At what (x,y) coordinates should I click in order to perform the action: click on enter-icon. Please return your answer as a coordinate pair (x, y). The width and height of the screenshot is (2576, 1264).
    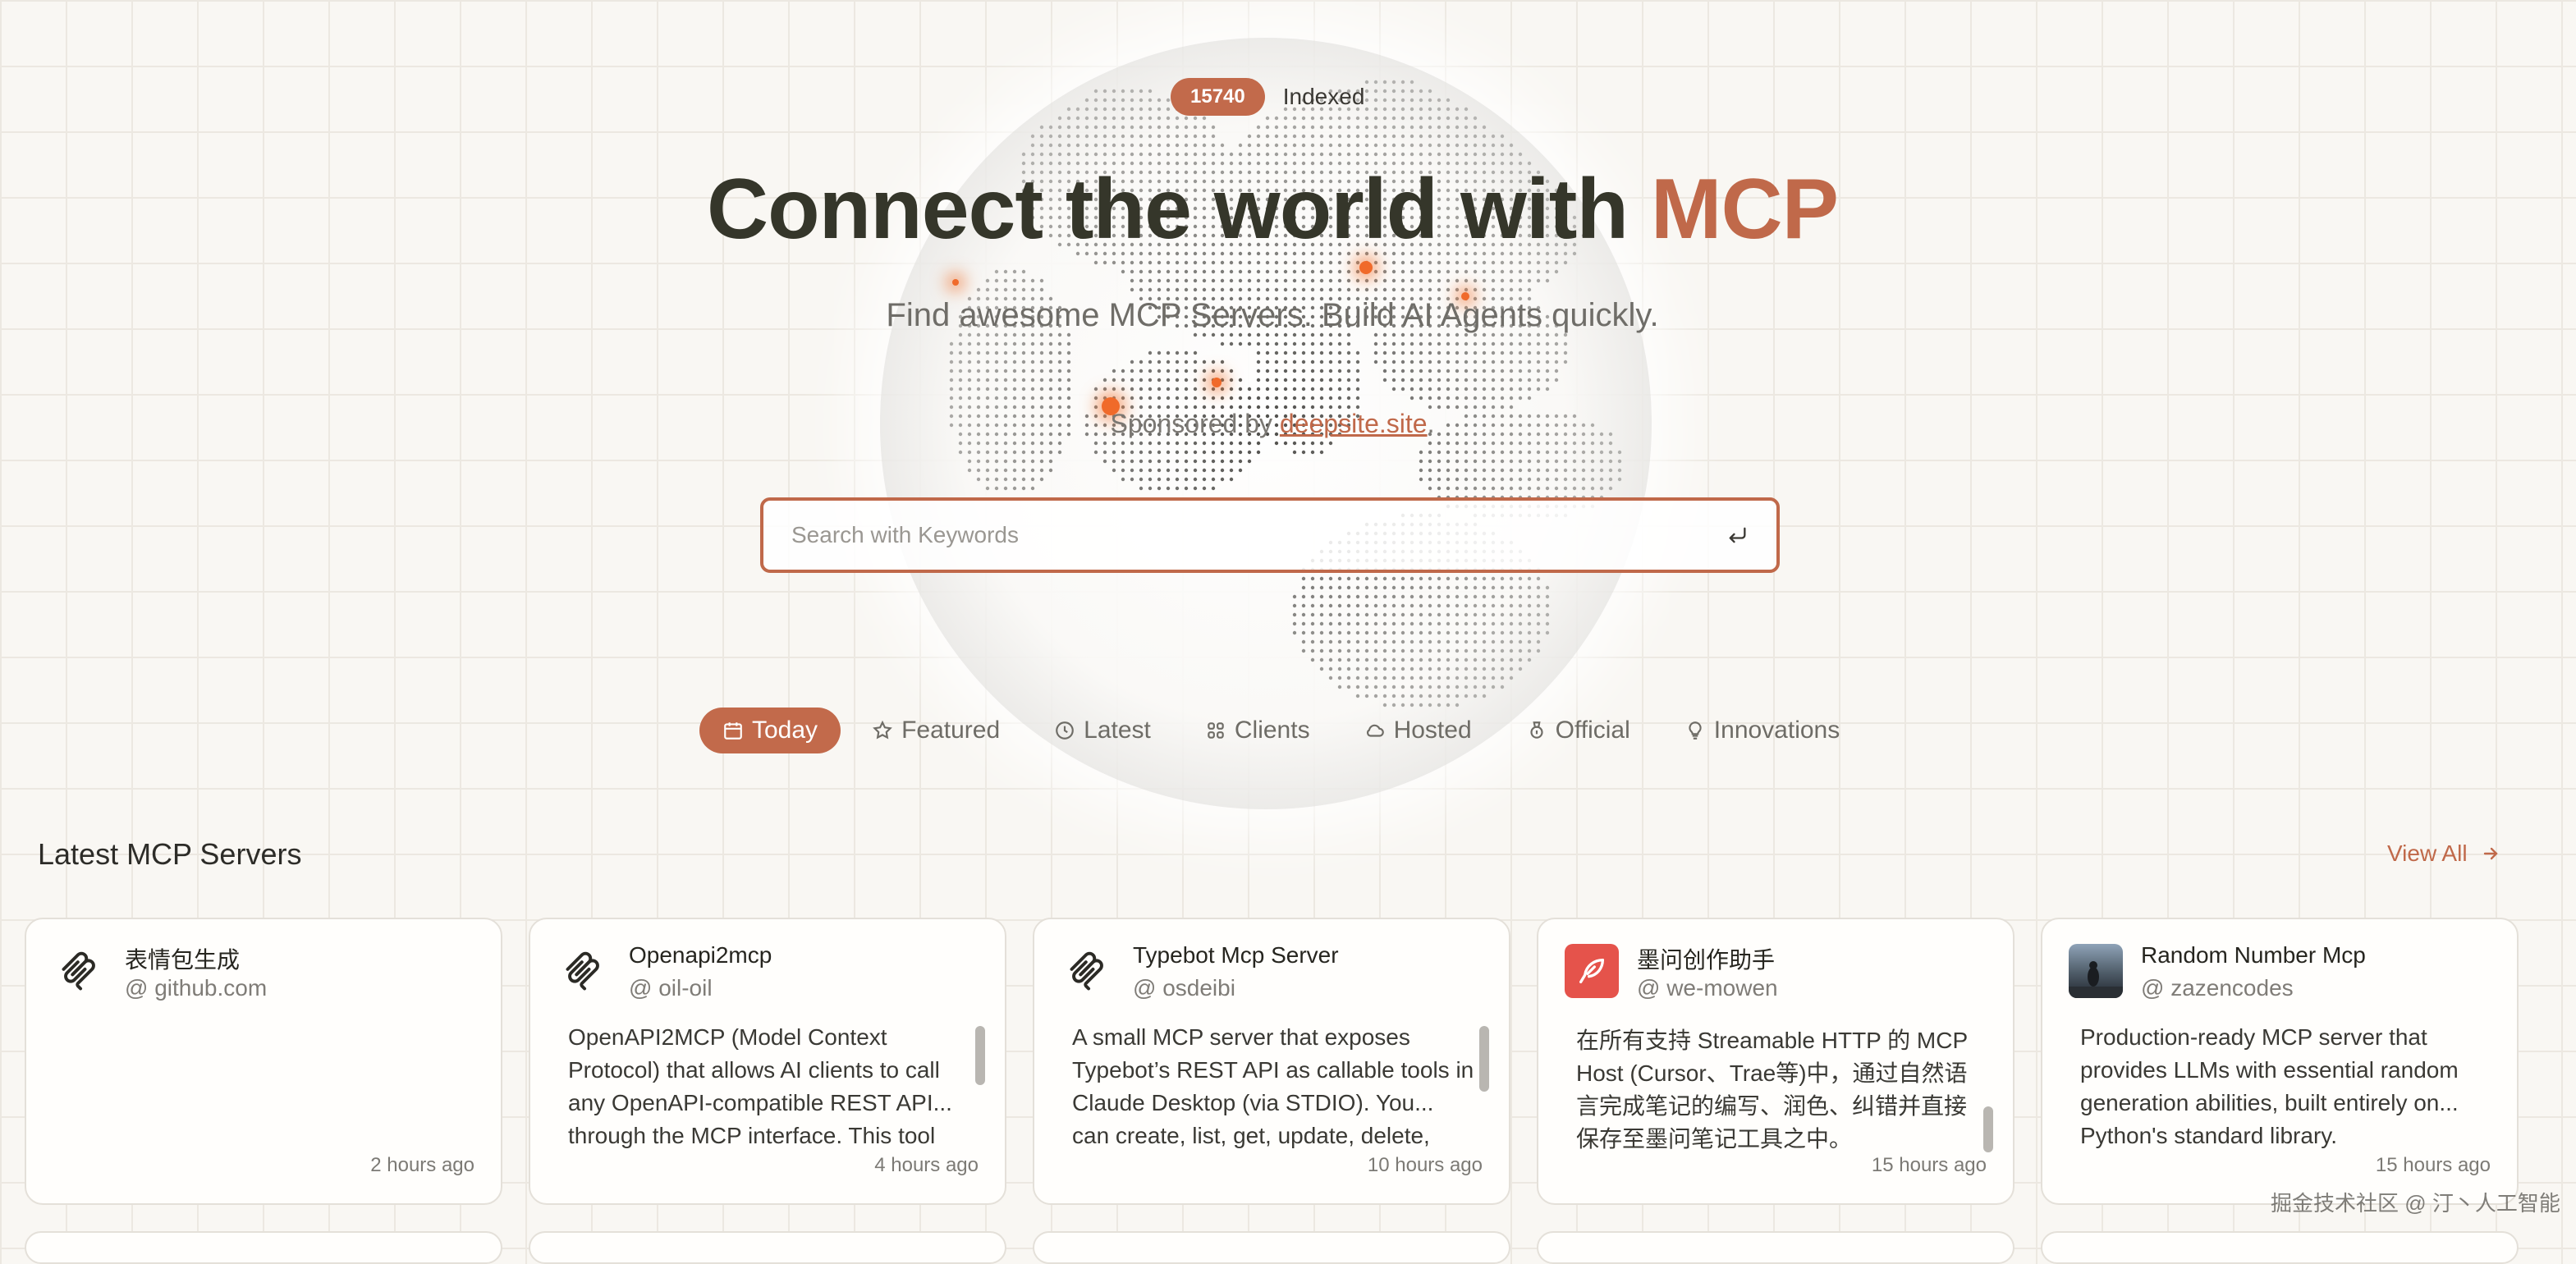
    Looking at the image, I should click on (1737, 535).